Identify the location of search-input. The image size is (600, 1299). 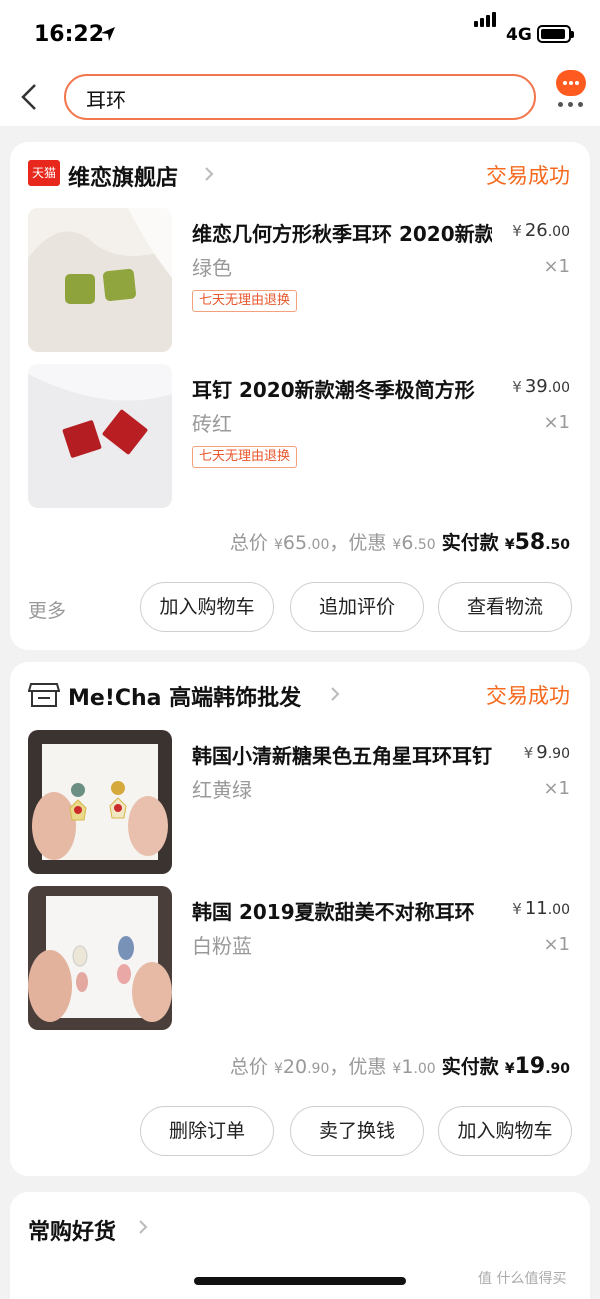
(286, 98).